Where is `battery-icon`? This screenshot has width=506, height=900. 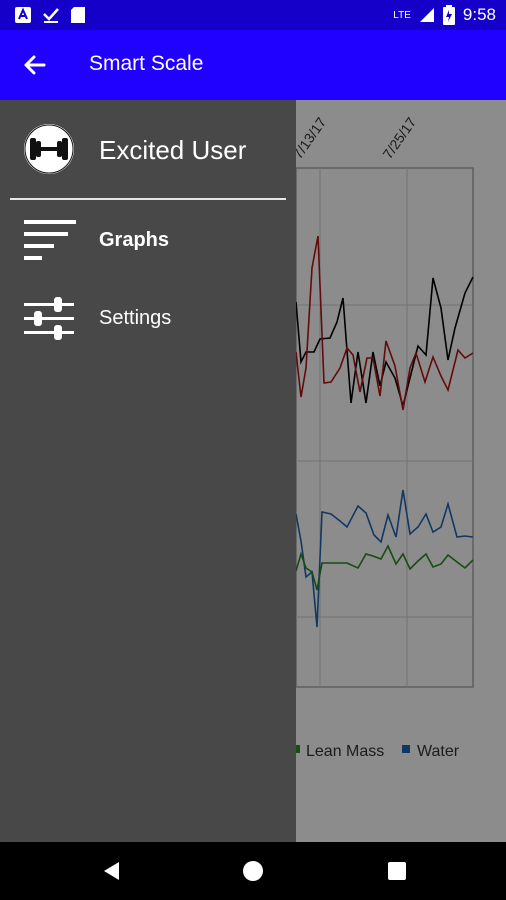 battery-icon is located at coordinates (448, 15).